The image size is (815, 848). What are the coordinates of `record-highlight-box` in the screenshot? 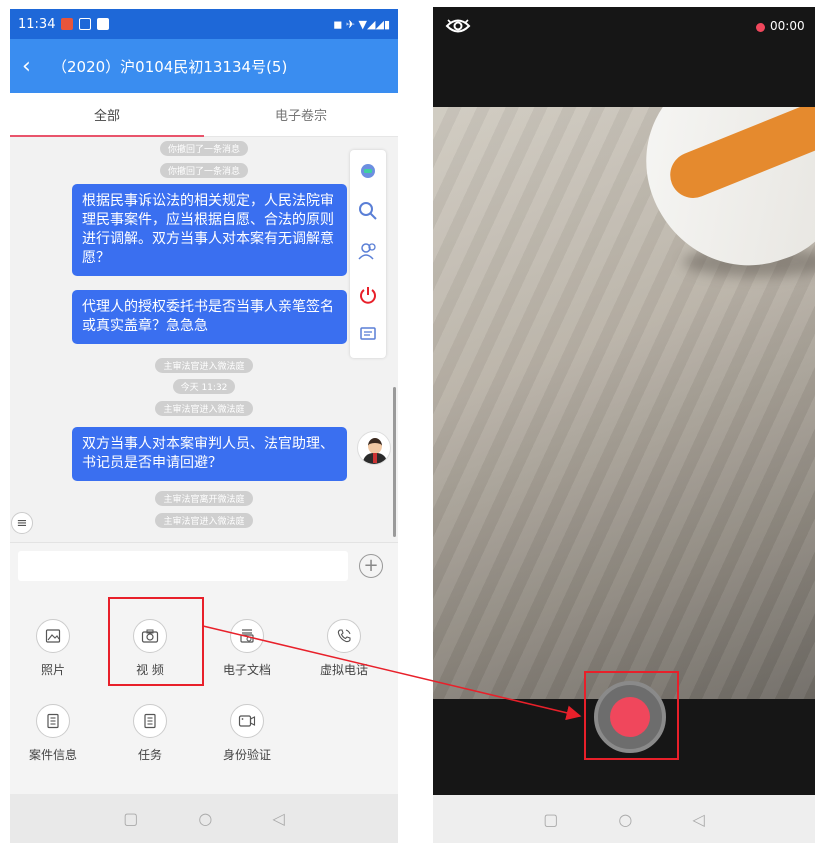 It's located at (631, 715).